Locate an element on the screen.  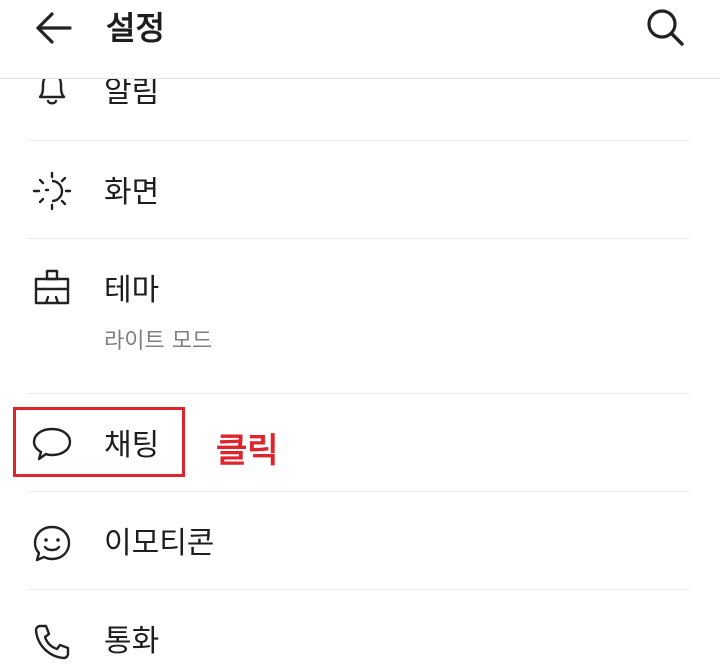
settings-item-label: 테마 is located at coordinates (132, 290).